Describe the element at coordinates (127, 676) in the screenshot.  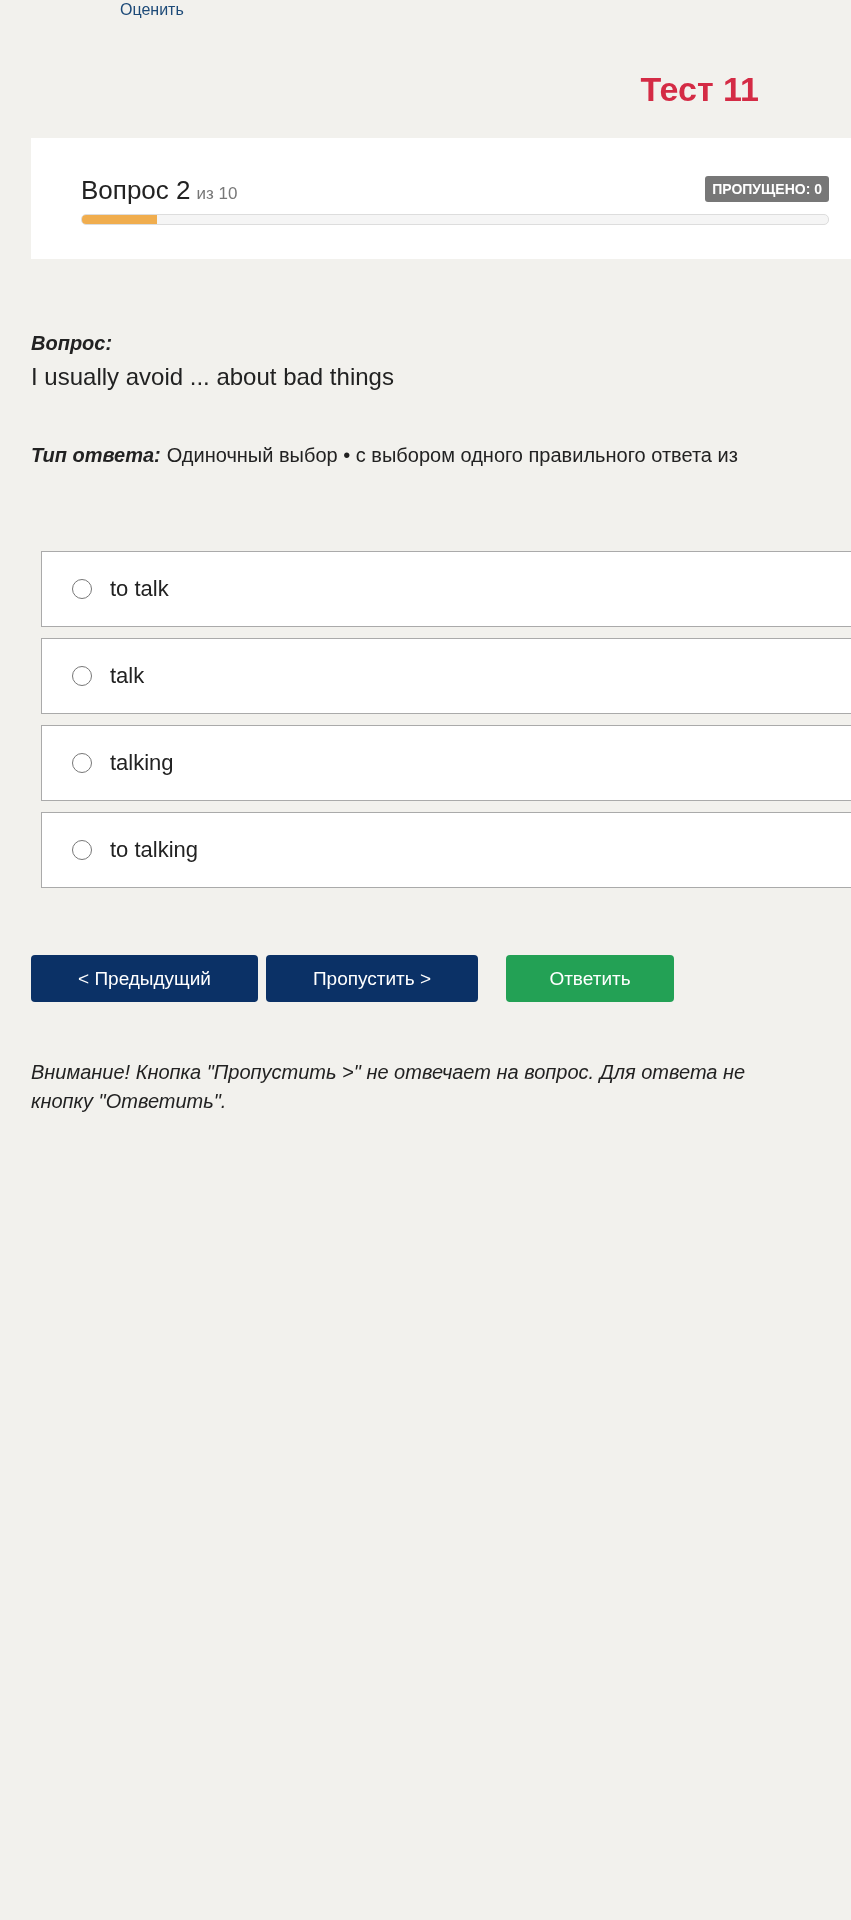
I see `option-label: talk` at that location.